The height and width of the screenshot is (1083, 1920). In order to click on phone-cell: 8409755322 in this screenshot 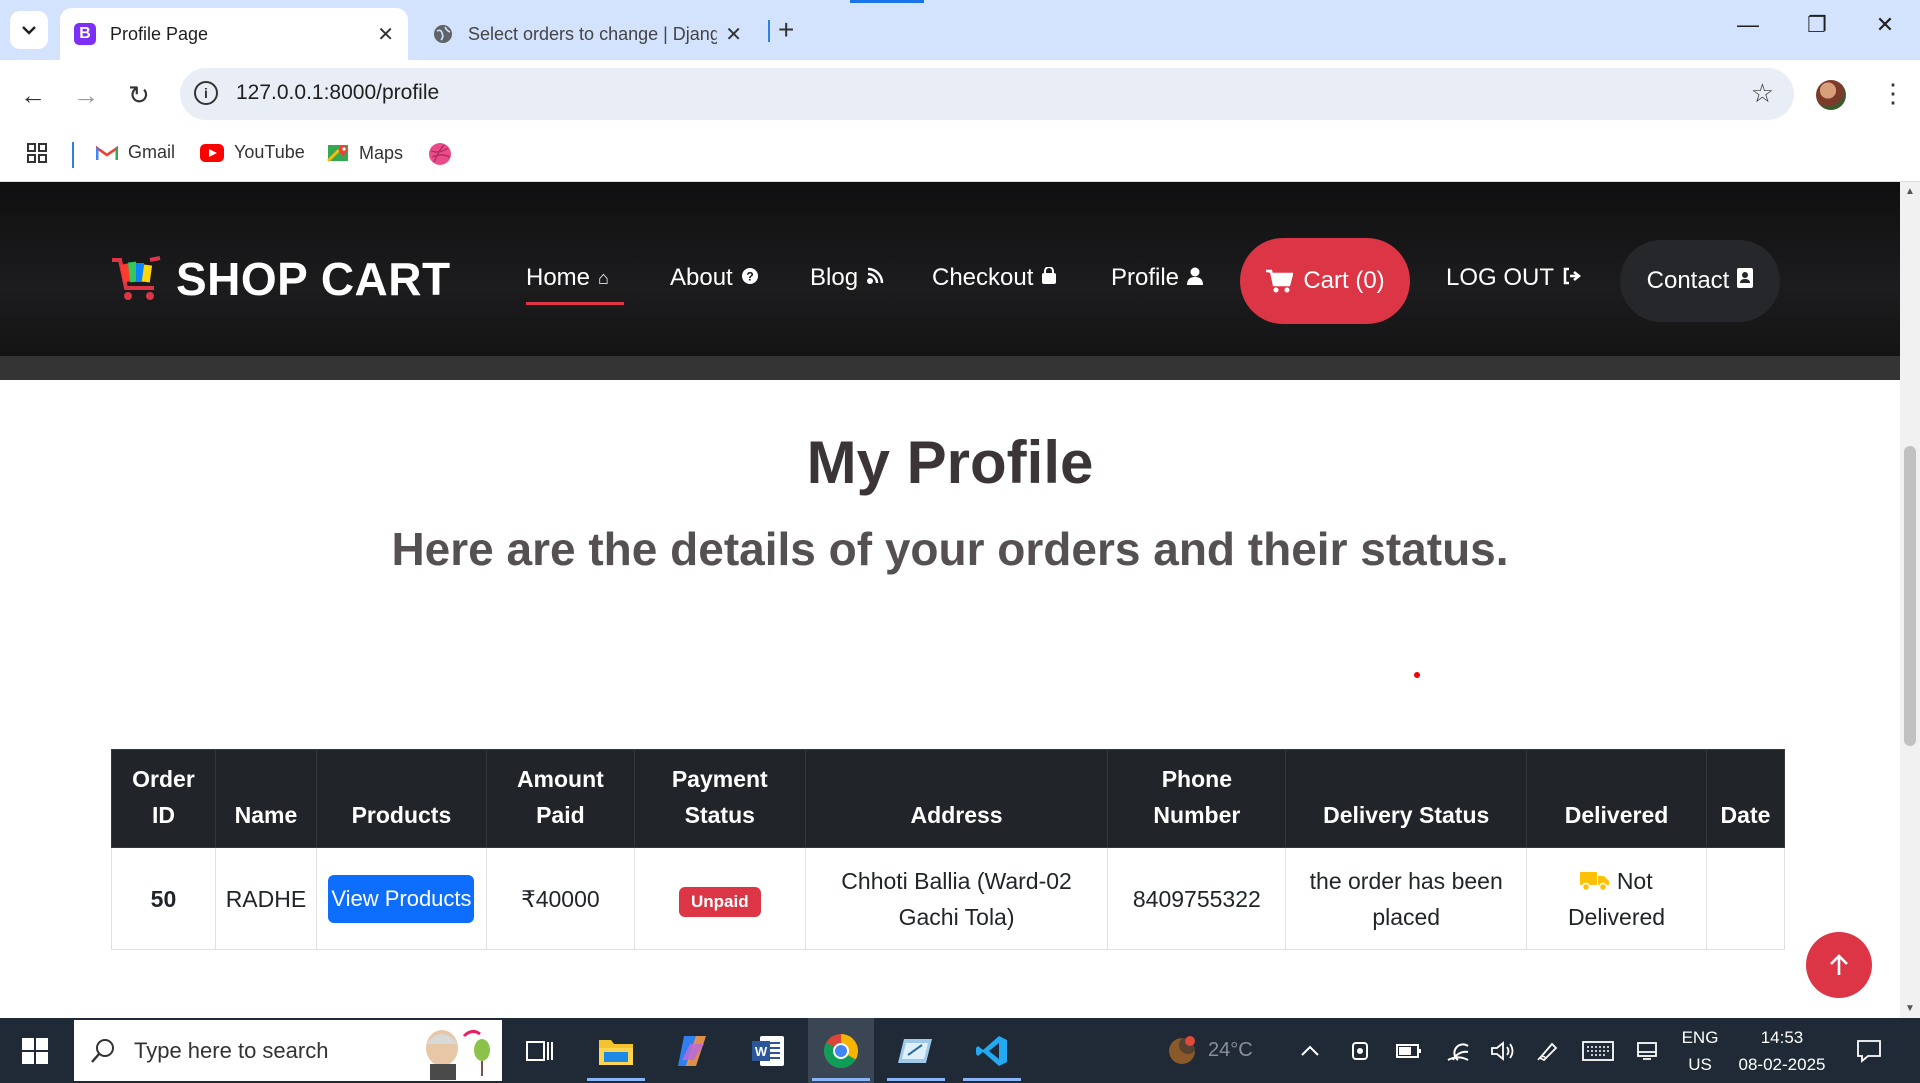, I will do `click(1197, 898)`.